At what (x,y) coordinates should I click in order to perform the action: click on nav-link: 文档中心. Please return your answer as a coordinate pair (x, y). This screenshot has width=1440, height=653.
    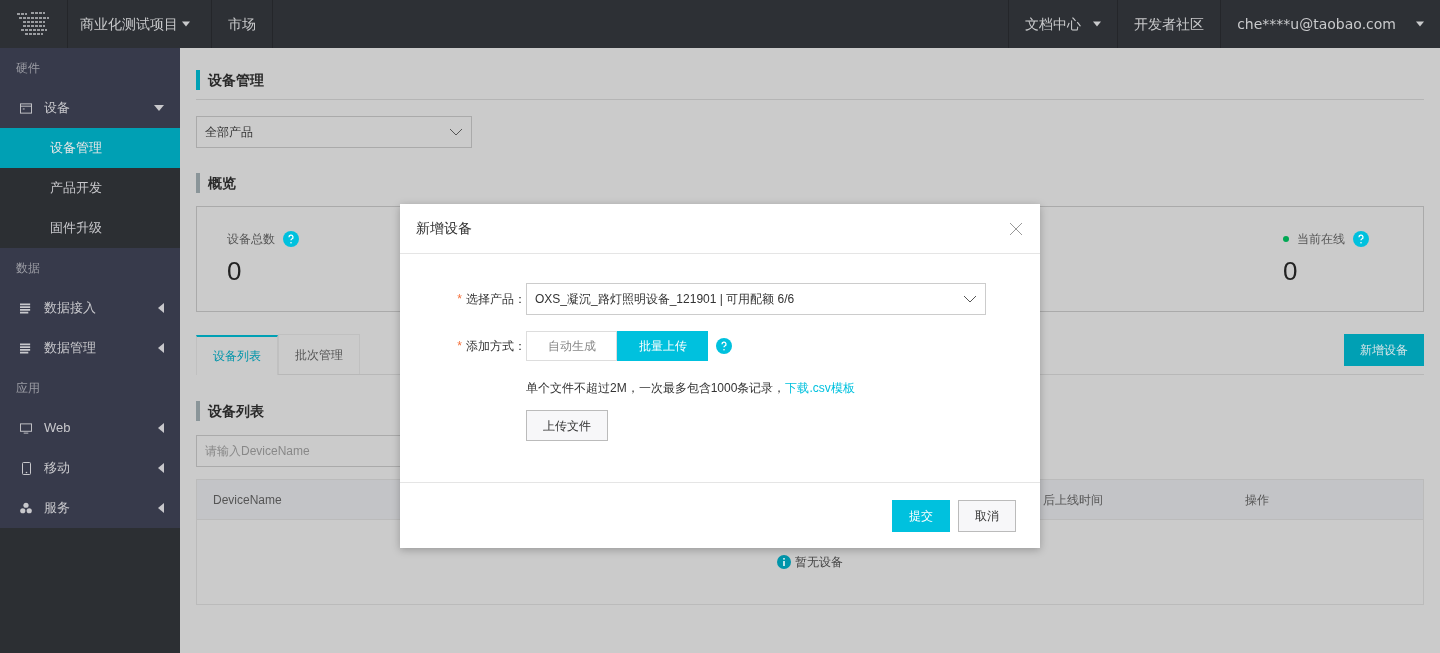
    Looking at the image, I should click on (1063, 24).